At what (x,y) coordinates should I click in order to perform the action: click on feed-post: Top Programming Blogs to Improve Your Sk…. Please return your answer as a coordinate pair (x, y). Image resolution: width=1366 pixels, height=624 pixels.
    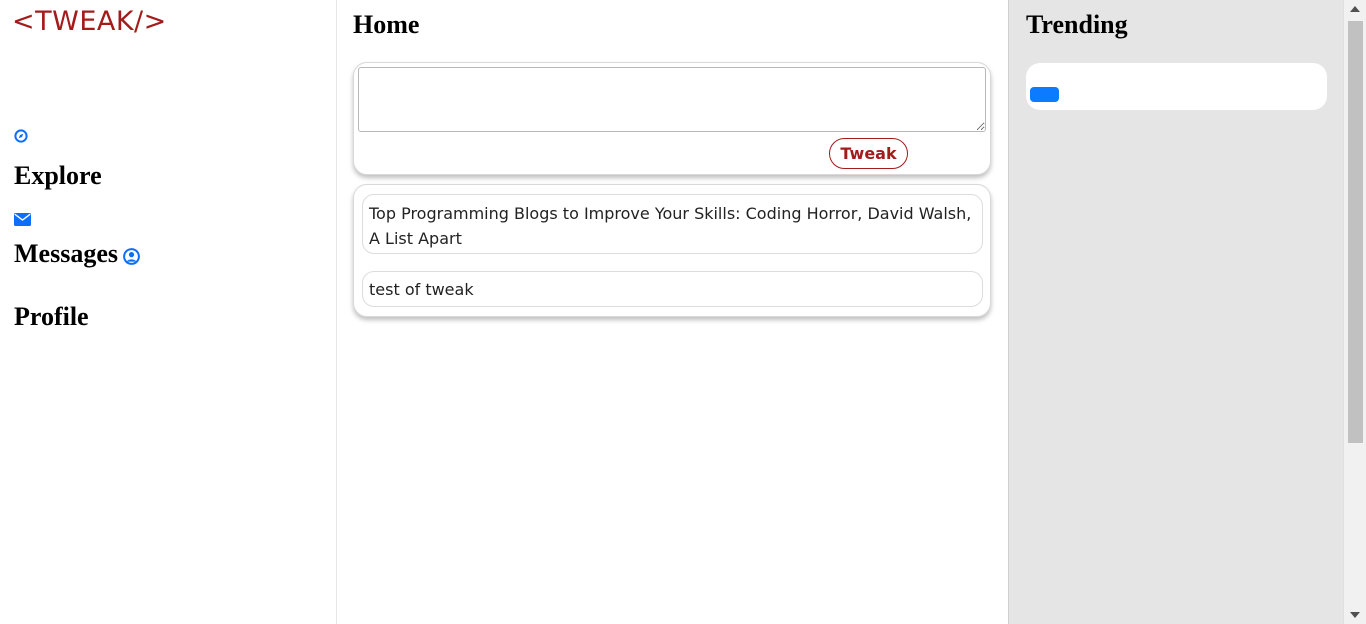
    Looking at the image, I should click on (672, 224).